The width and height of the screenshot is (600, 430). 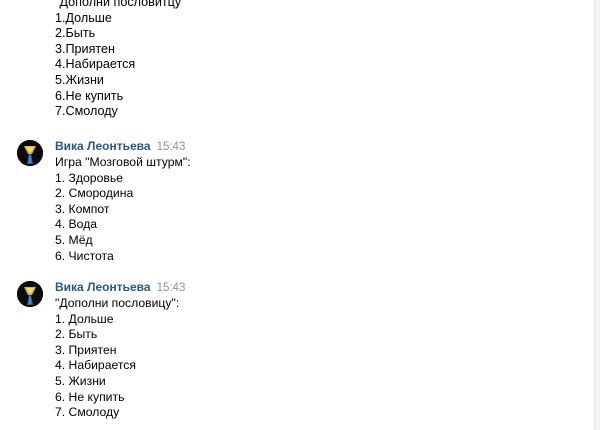 I want to click on message-line: 1. Дольше, so click(x=84, y=318).